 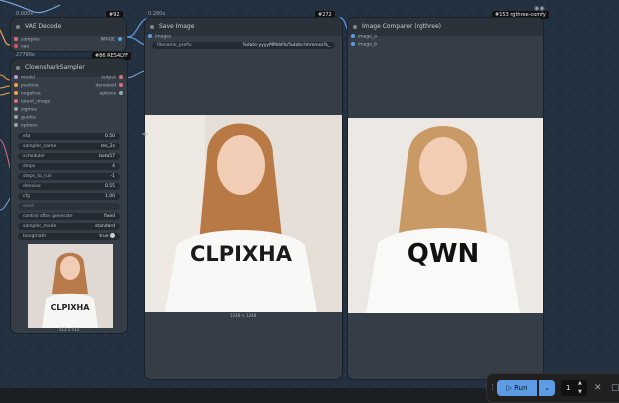 What do you see at coordinates (26, 196) in the screenshot?
I see `widget-label: cfg` at bounding box center [26, 196].